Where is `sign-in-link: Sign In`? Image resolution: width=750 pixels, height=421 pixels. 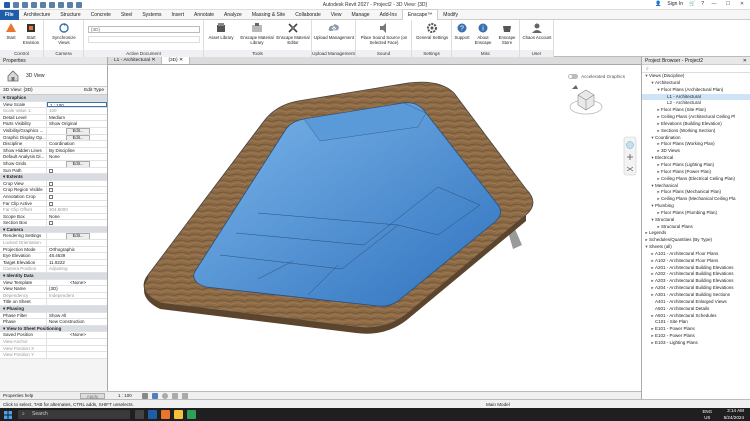
sign-in-link: Sign In is located at coordinates (675, 4).